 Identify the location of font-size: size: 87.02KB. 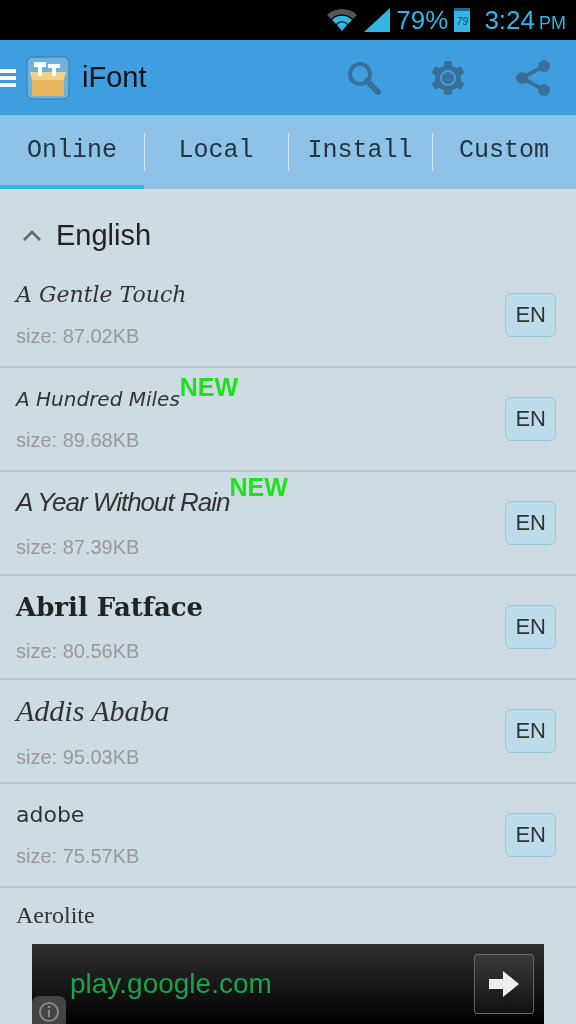
(78, 336).